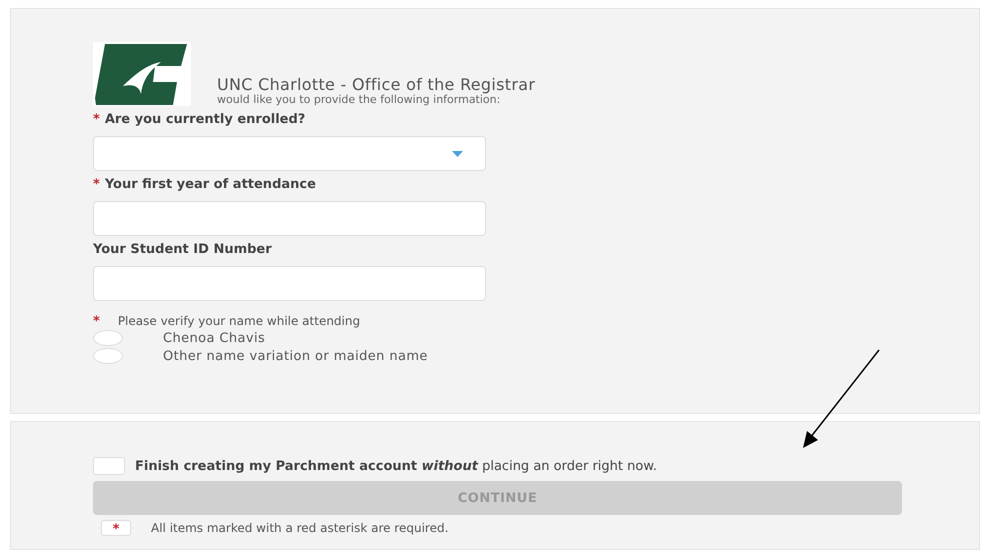  I want to click on checkbox-label: Finish creating my Parchment account without placing an order right now., so click(396, 466).